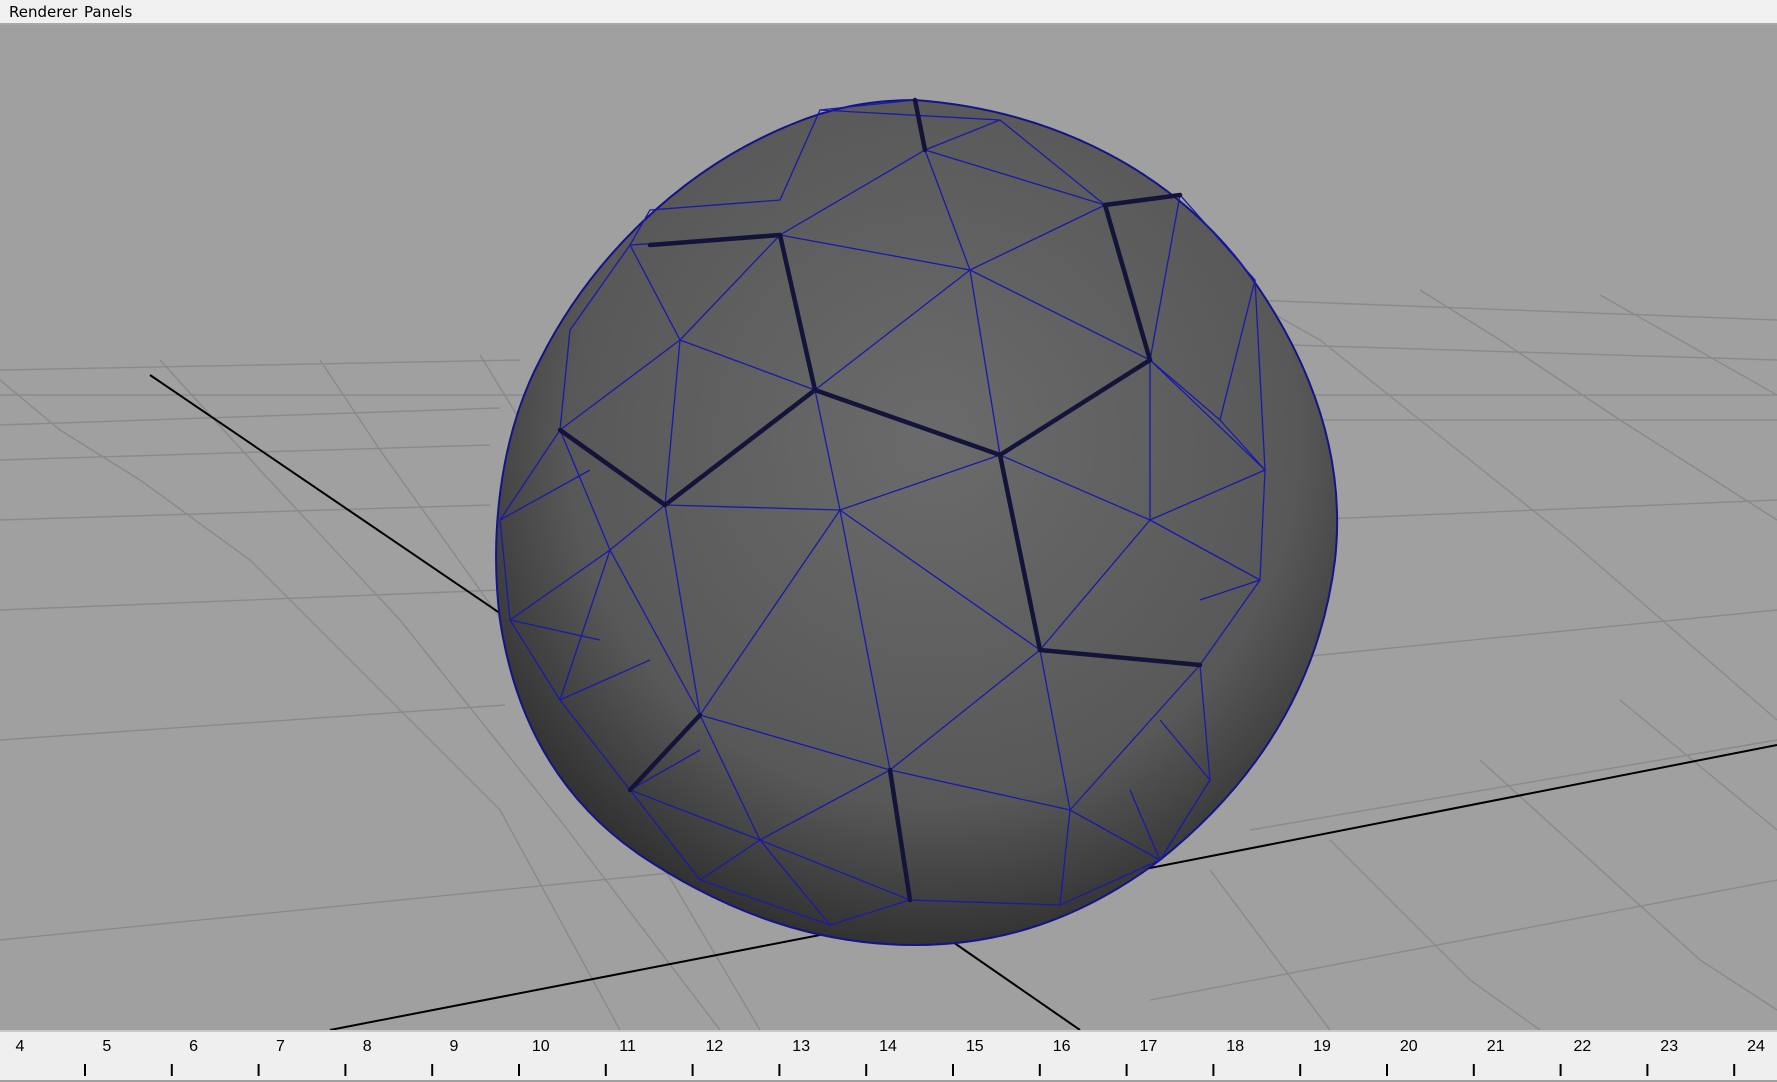 Image resolution: width=1777 pixels, height=1082 pixels. I want to click on frame-label: 19, so click(1322, 1046).